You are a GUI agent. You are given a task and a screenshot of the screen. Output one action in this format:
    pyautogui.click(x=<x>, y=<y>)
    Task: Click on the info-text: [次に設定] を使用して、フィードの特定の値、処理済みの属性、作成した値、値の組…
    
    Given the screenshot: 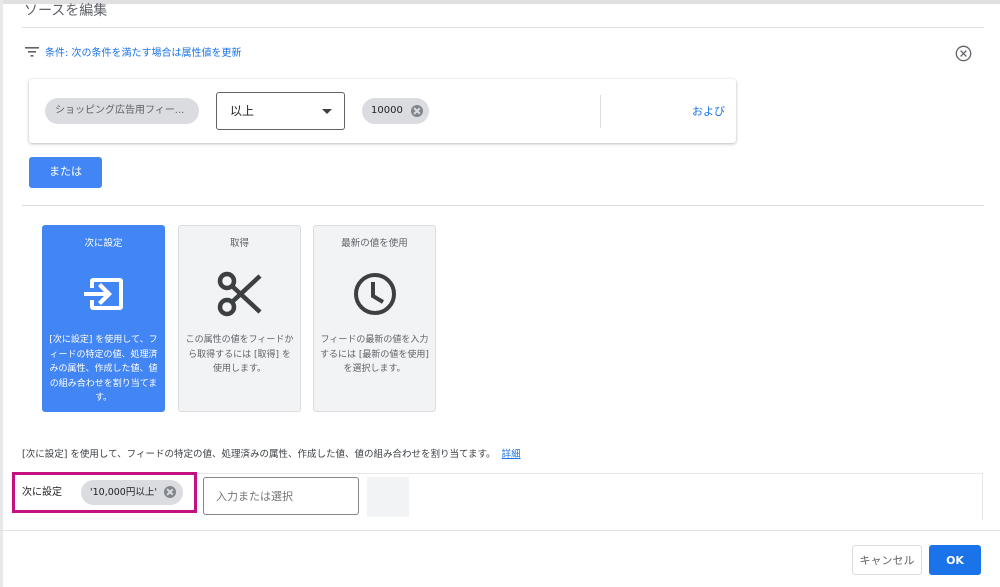 What is the action you would take?
    pyautogui.click(x=271, y=453)
    